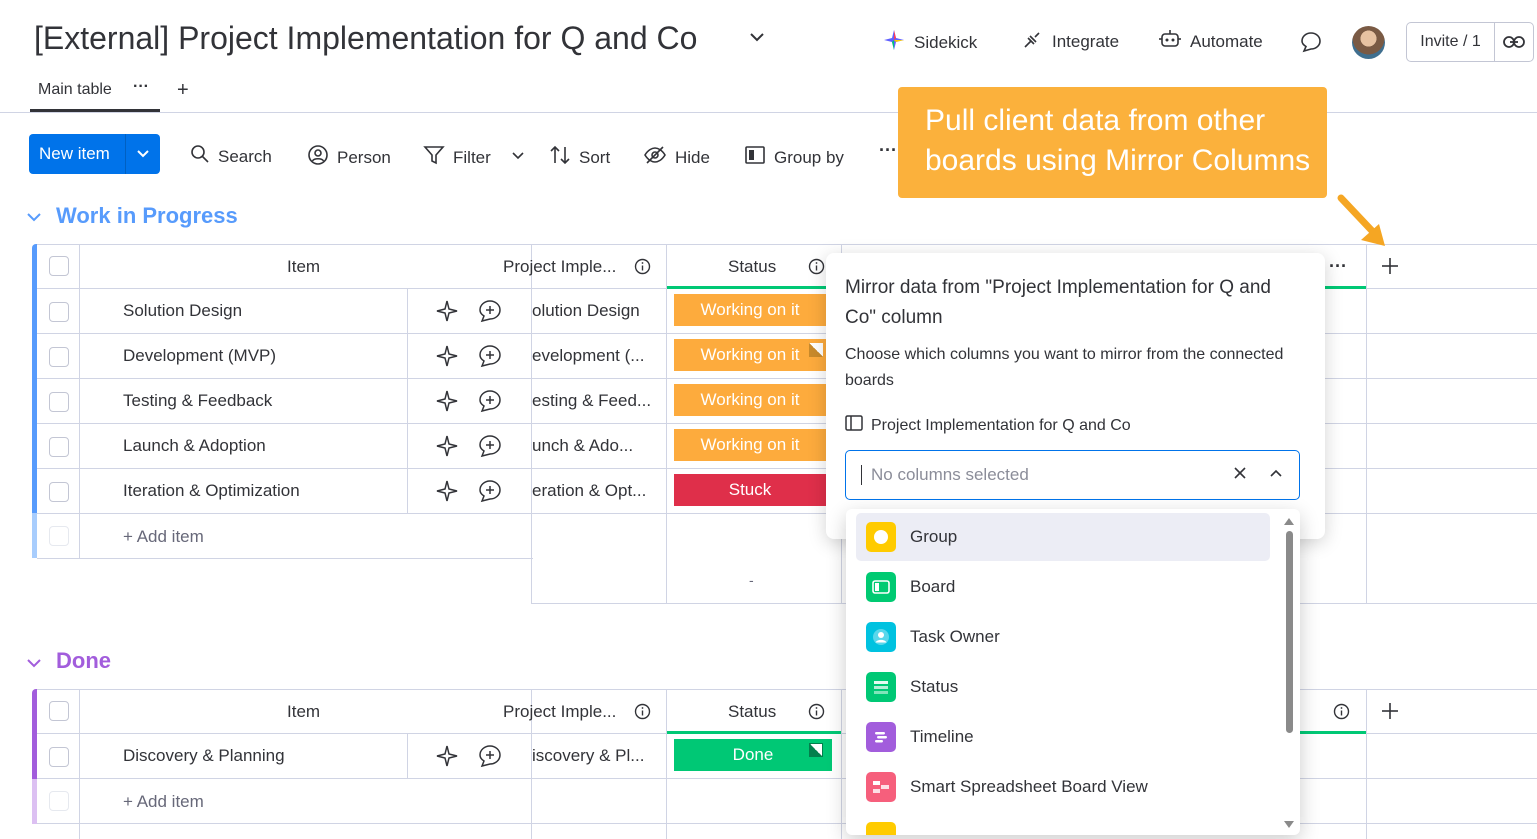  I want to click on table-row: Discovery & Planning, so click(287, 756).